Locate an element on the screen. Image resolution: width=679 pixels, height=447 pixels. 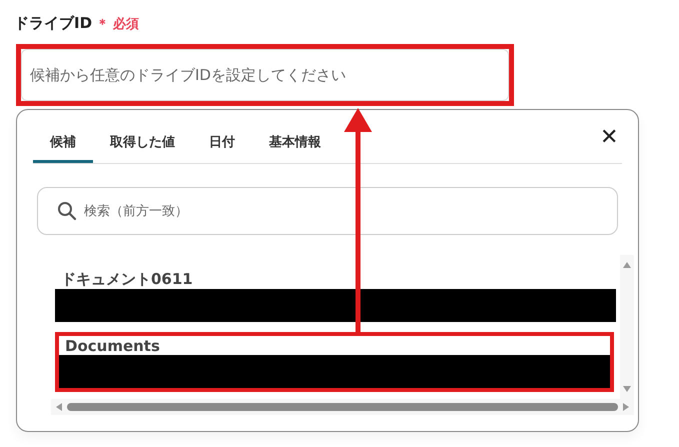
tab: 取得した値 is located at coordinates (142, 143).